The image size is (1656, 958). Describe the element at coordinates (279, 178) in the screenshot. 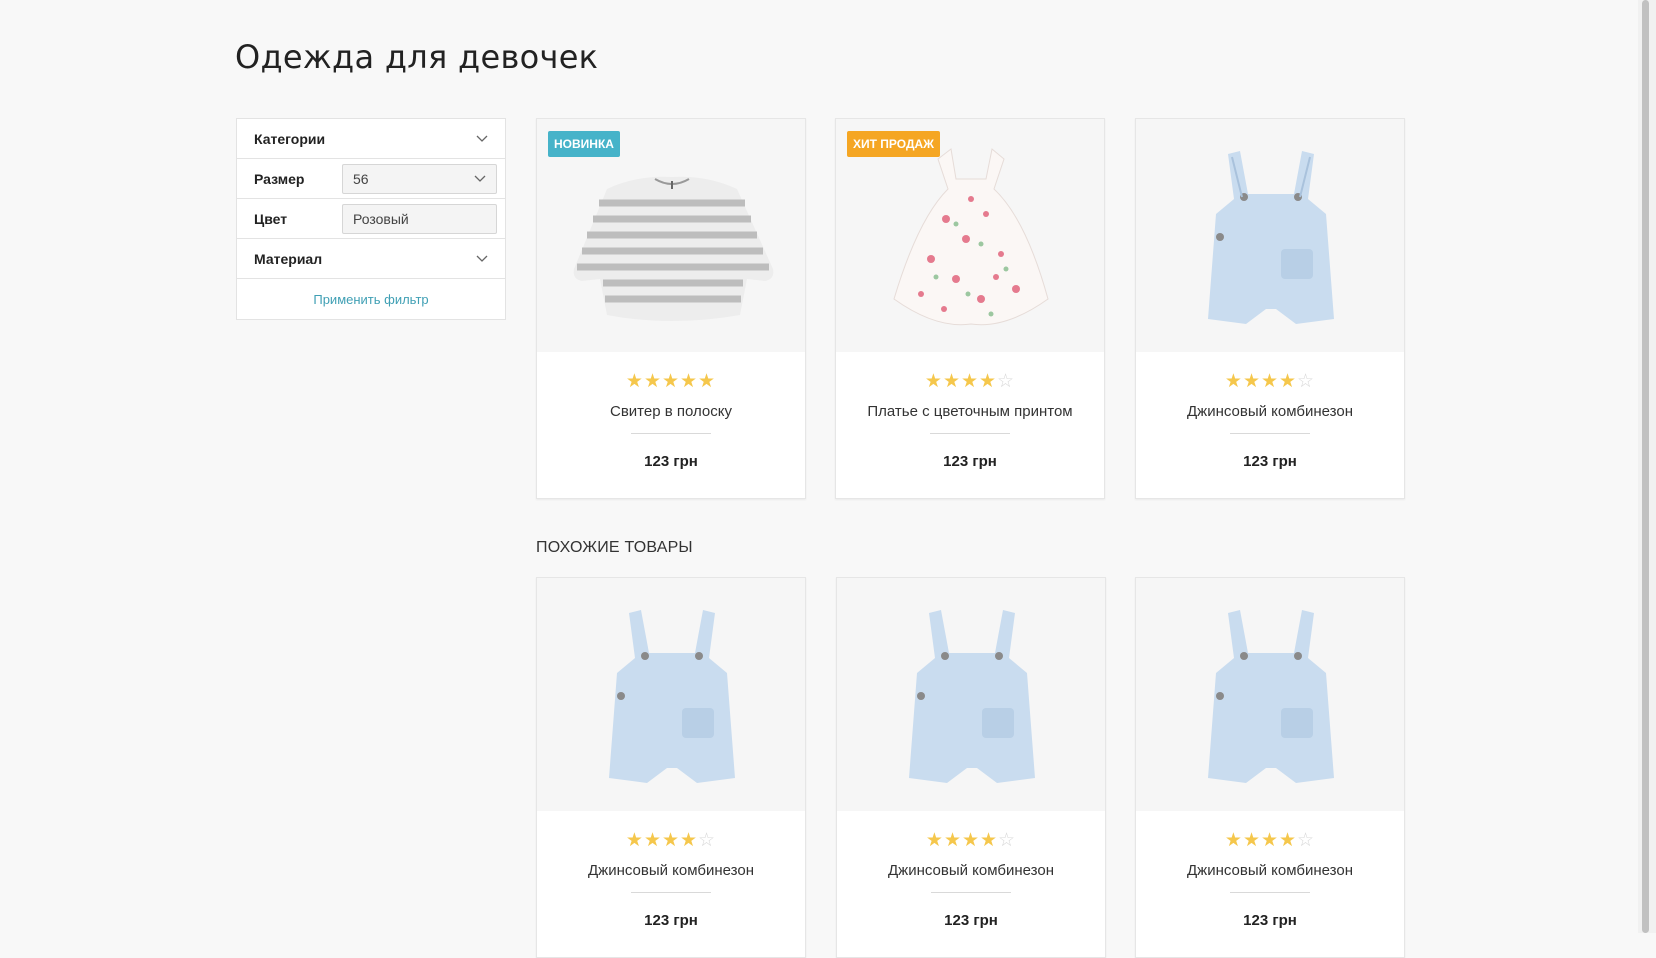

I see `filter-size-label: Размер` at that location.